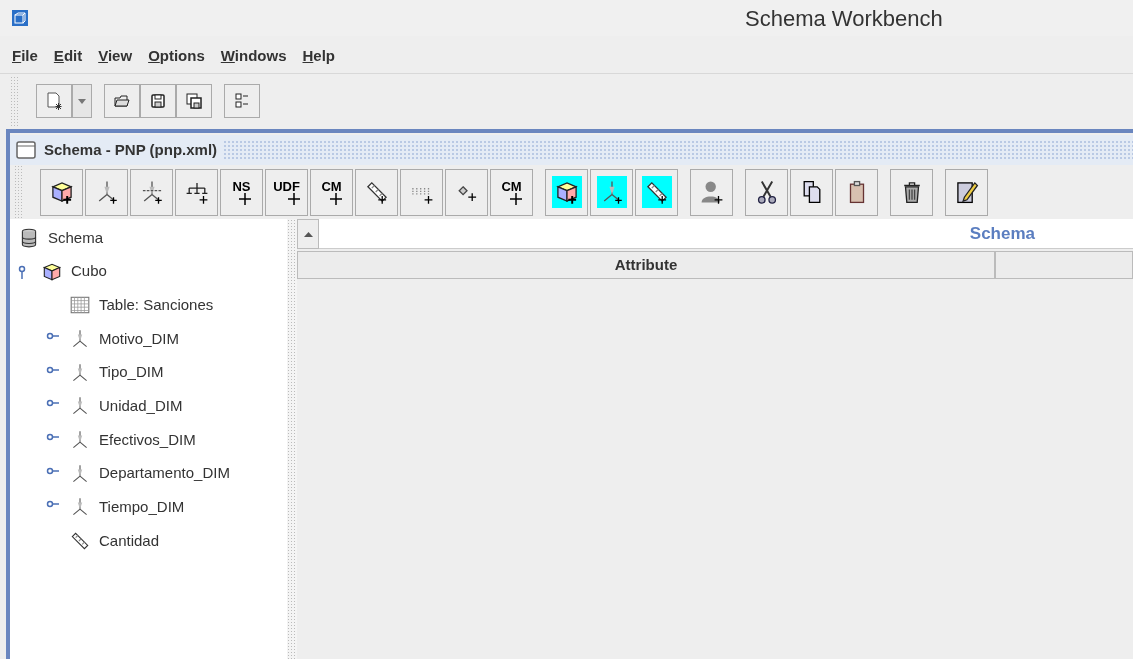 This screenshot has width=1133, height=659. Describe the element at coordinates (147, 440) in the screenshot. I see `tree-node-label: Efectivos_DIM` at that location.